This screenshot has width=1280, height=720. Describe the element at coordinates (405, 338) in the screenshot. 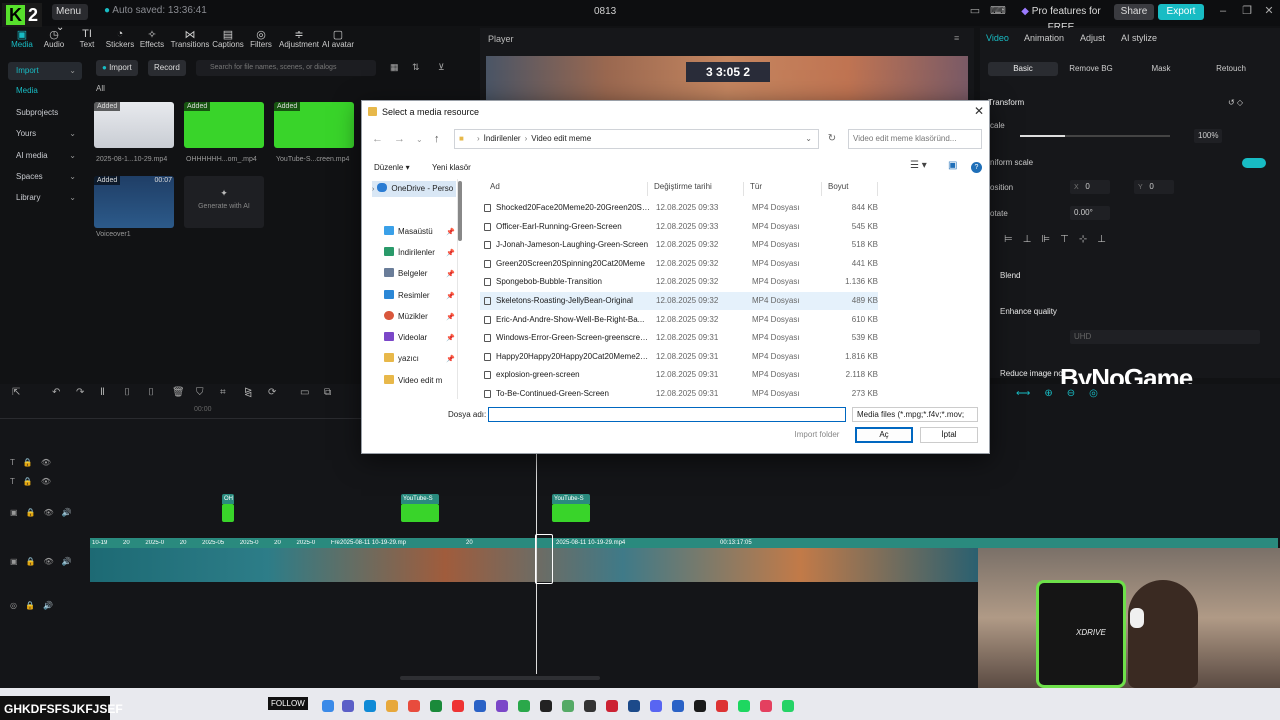

I see `nav-videos: Videolar` at that location.